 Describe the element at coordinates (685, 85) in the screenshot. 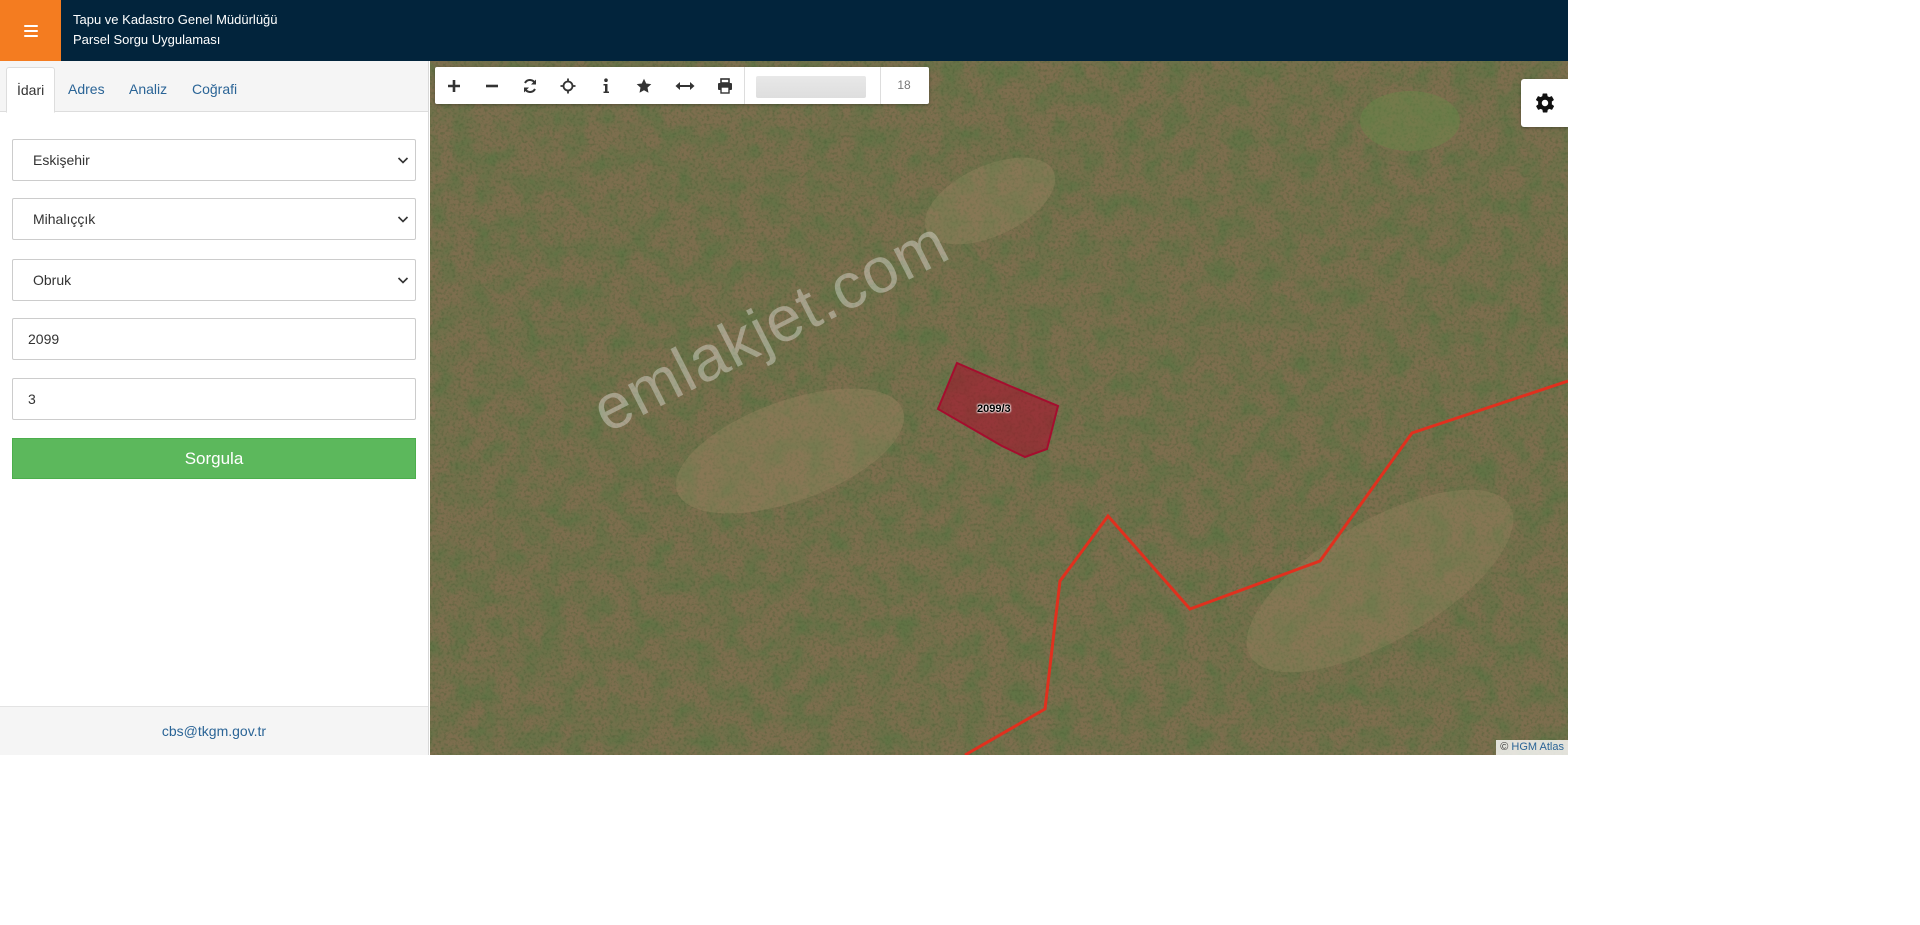

I see `measure-icon` at that location.